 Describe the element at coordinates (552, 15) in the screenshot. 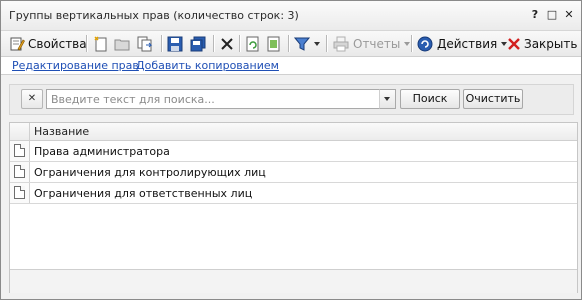

I see `maximize-button: □` at that location.